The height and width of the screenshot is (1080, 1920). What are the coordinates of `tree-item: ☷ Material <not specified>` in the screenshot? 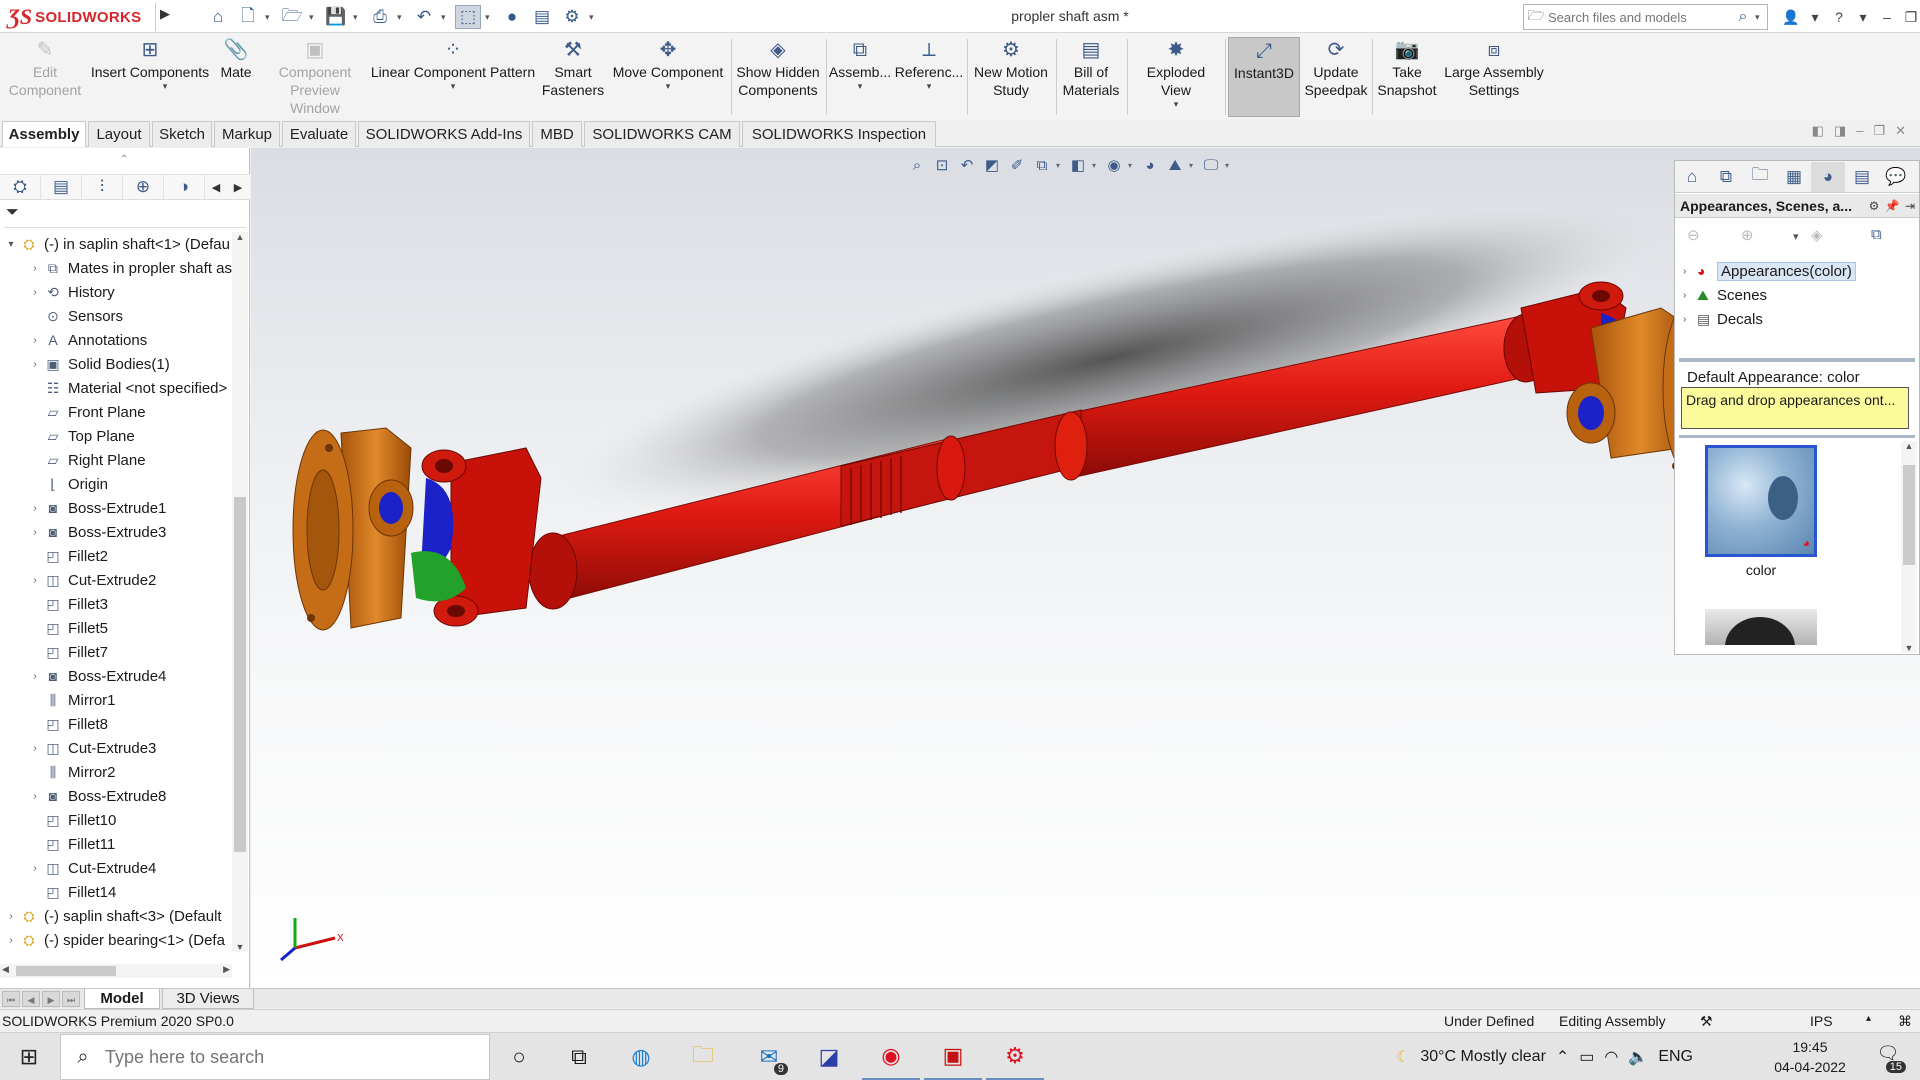 It's located at (116, 388).